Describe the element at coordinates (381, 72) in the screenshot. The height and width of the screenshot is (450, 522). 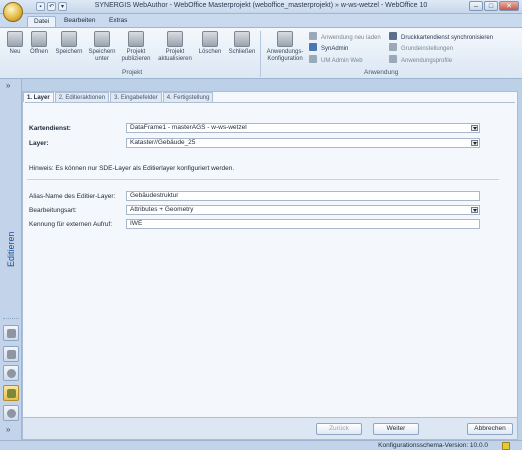
I see `group-label-anwendung: Anwendung` at that location.